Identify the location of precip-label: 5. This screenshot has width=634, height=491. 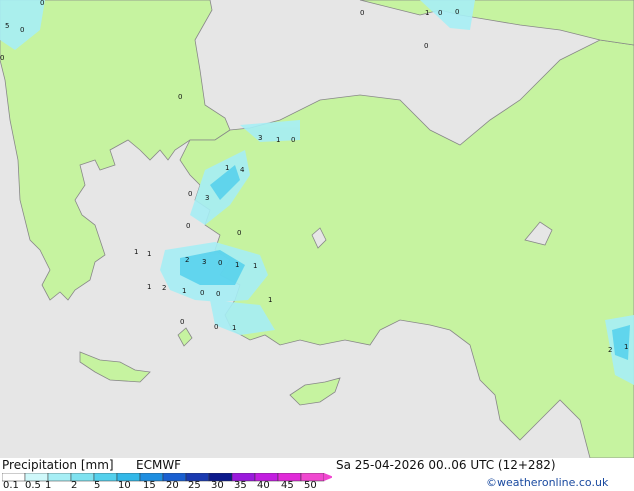
(7, 26).